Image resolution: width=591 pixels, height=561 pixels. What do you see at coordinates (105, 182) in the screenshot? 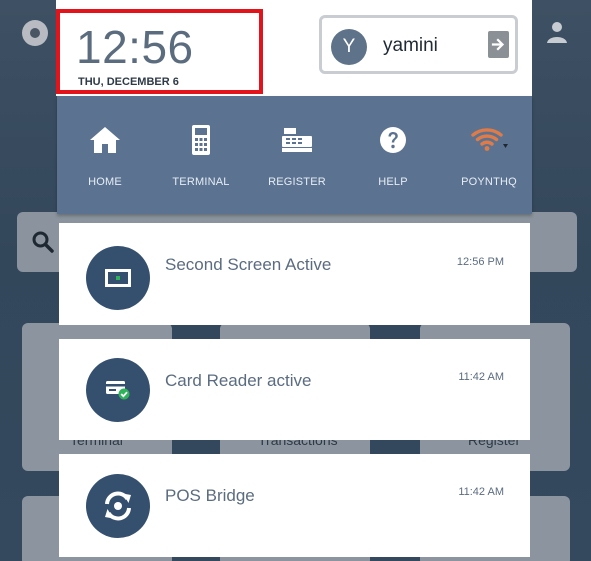
I see `nav-label-home: HOME` at bounding box center [105, 182].